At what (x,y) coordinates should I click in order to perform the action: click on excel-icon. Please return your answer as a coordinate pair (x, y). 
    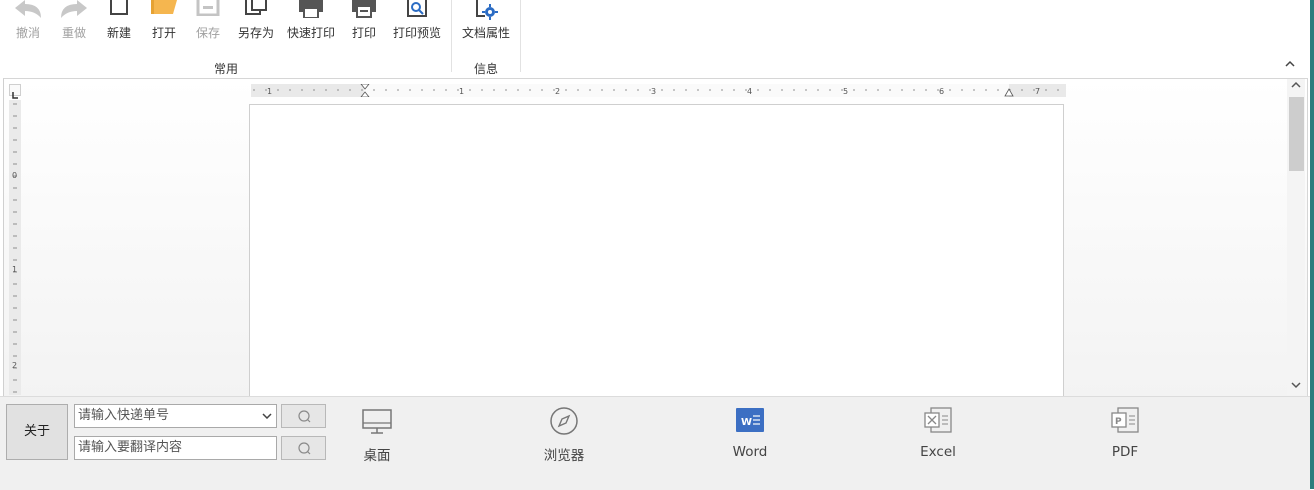
    Looking at the image, I should click on (938, 420).